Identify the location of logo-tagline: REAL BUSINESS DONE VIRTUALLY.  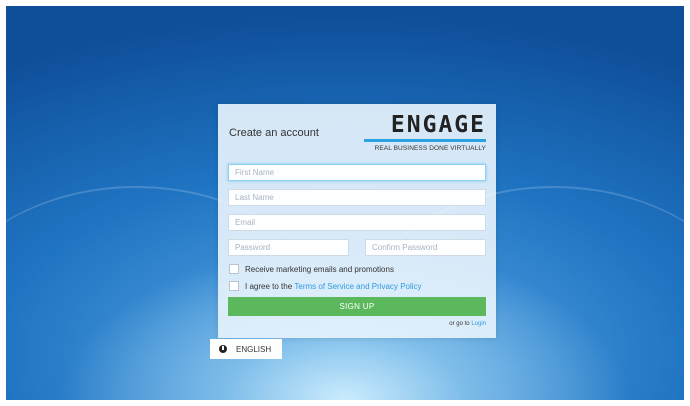
(430, 148).